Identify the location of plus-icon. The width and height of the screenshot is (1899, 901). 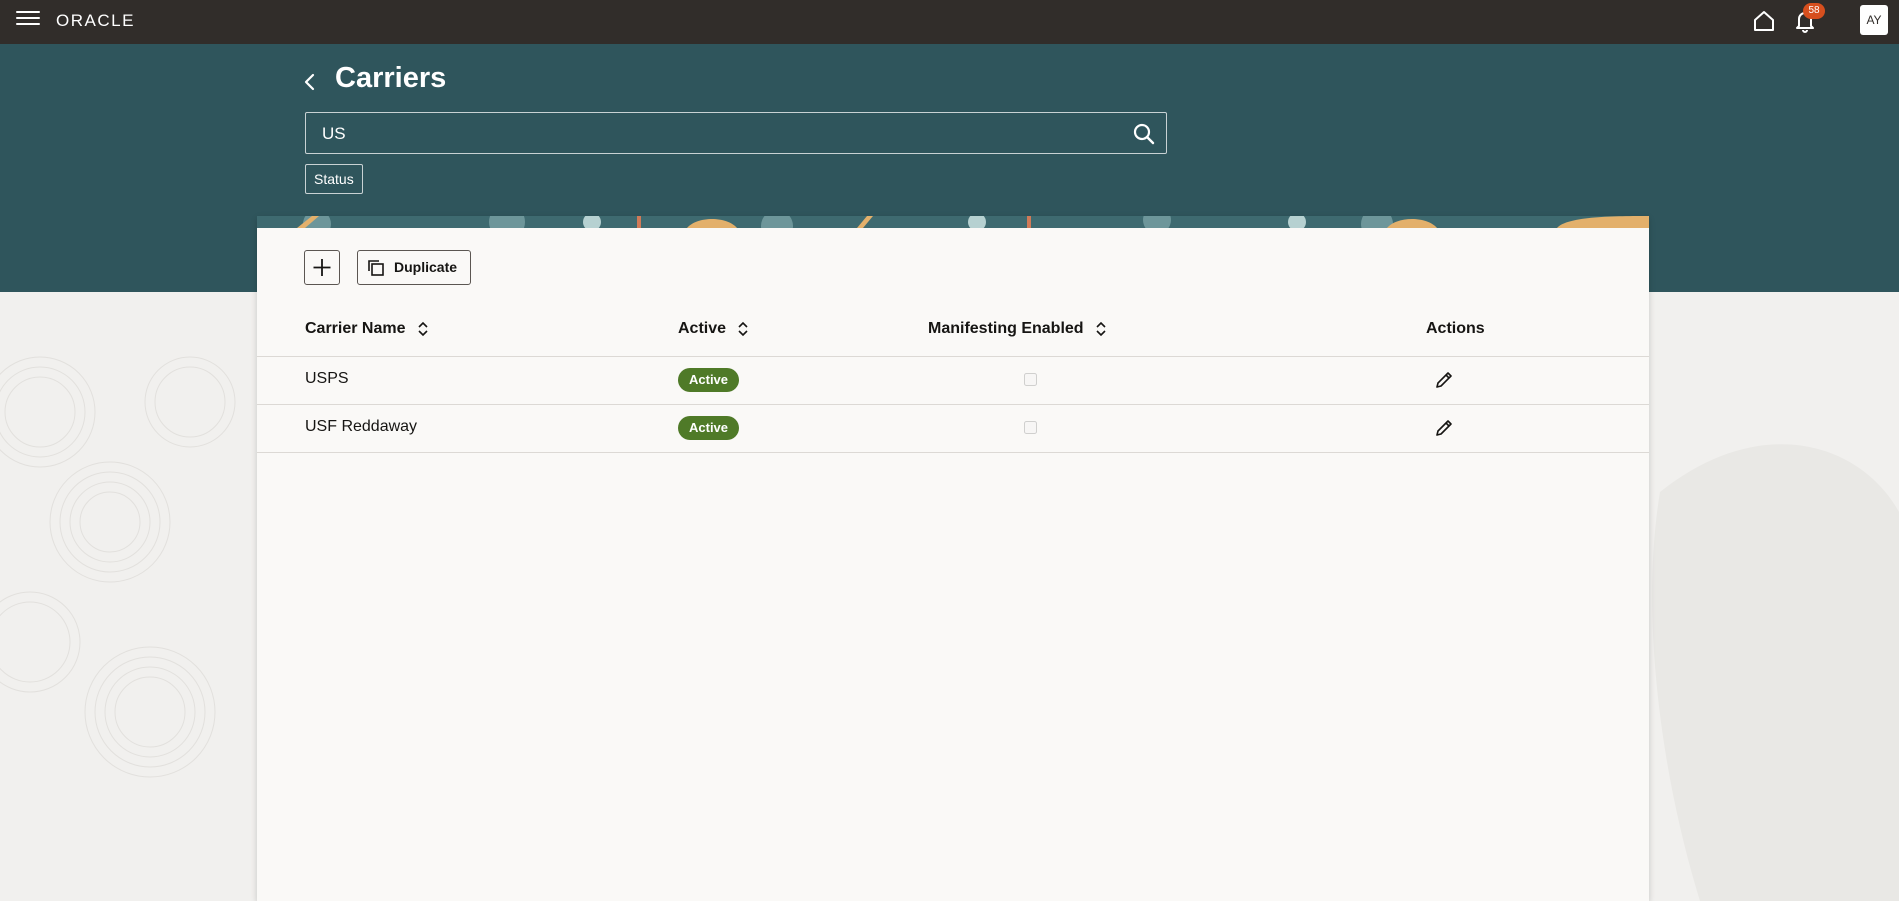
(322, 267).